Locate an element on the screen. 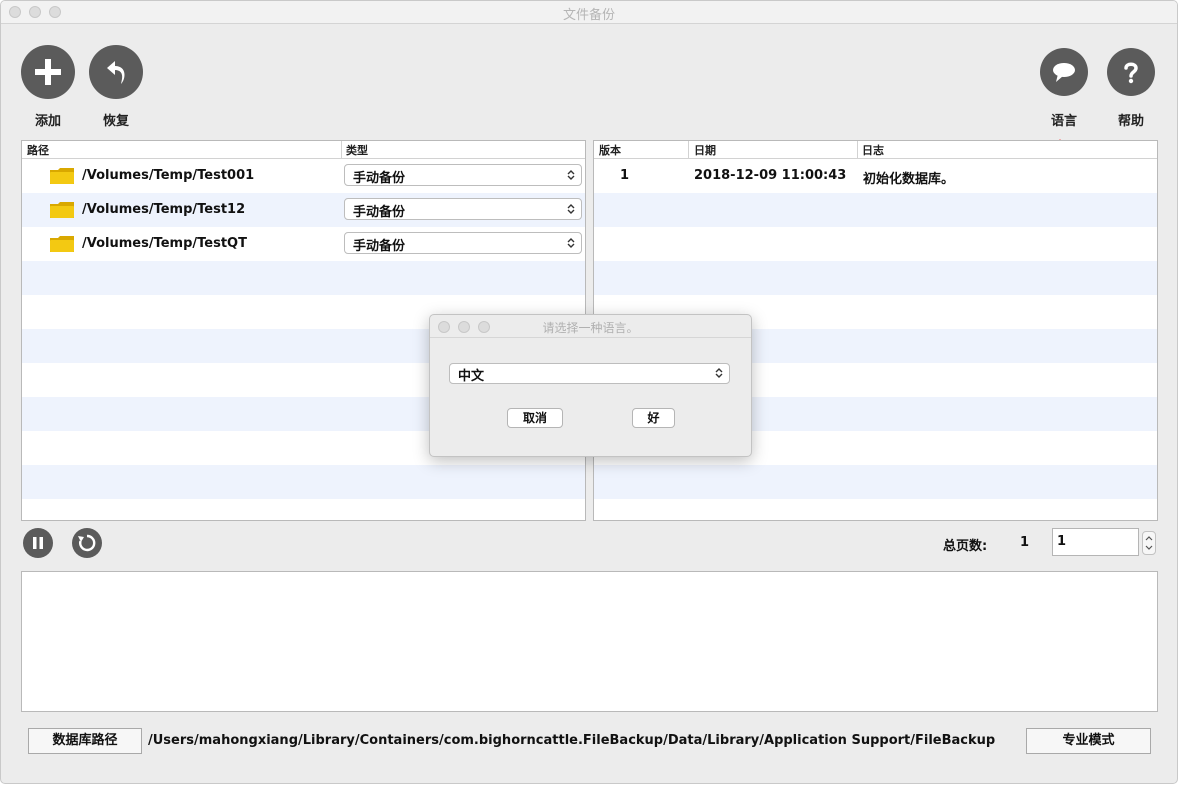  dialog-ok-button: 好 is located at coordinates (653, 418).